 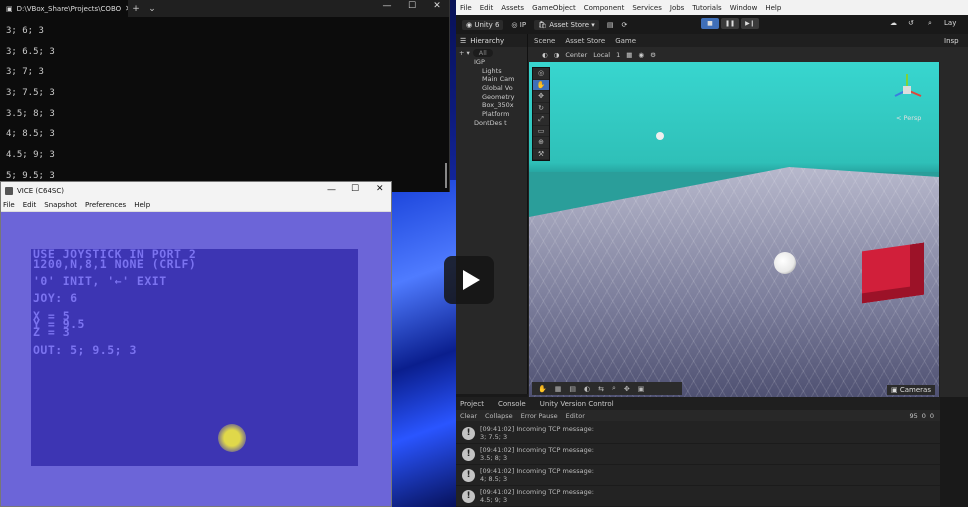 I want to click on layers-dropdown: Lay, so click(x=950, y=23).